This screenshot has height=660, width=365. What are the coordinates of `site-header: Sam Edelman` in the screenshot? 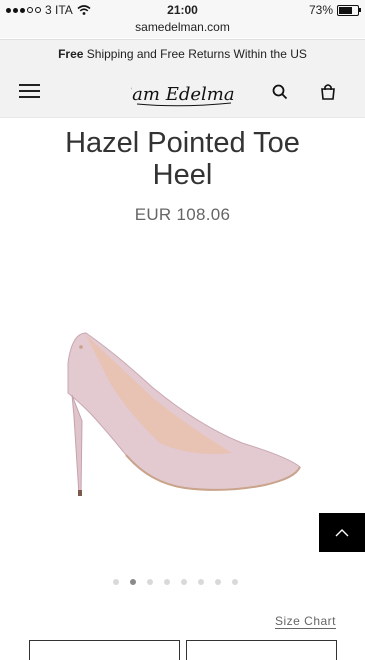 It's located at (182, 92).